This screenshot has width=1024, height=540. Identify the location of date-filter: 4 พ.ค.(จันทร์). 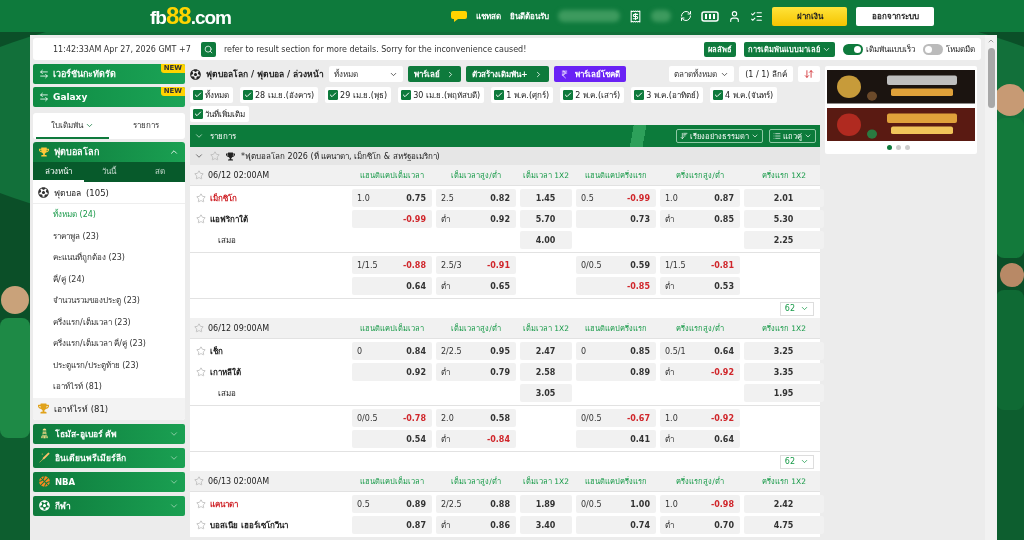
(744, 95).